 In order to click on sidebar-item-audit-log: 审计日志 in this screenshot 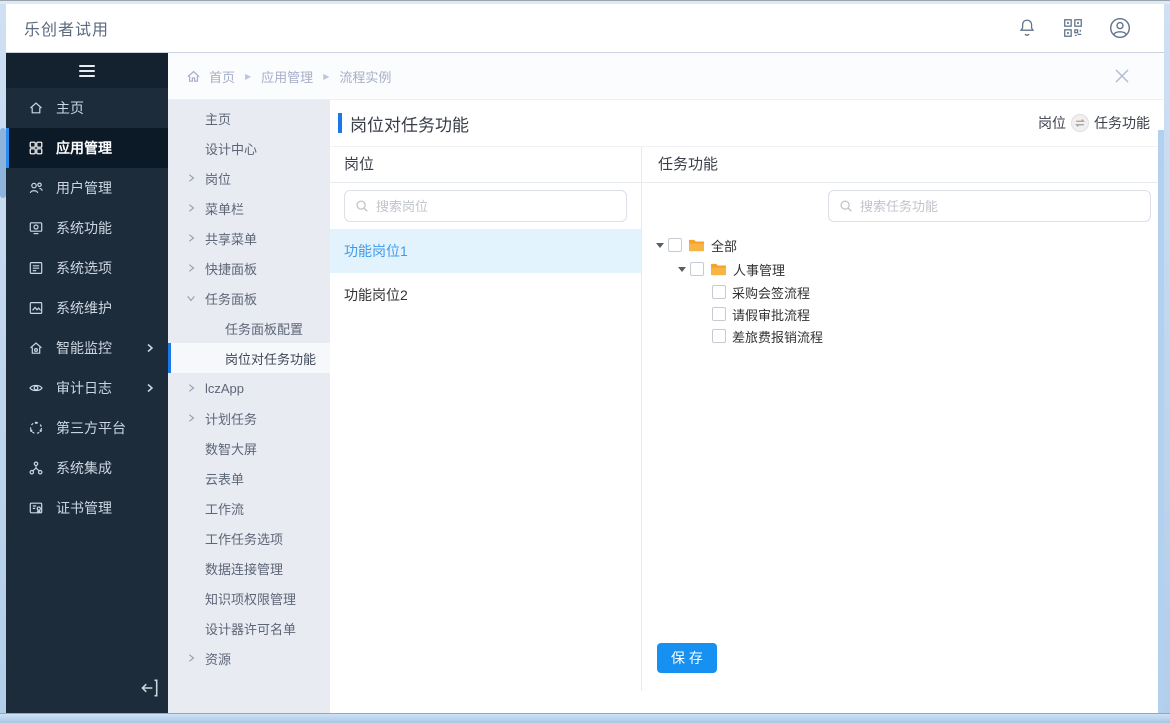, I will do `click(87, 388)`.